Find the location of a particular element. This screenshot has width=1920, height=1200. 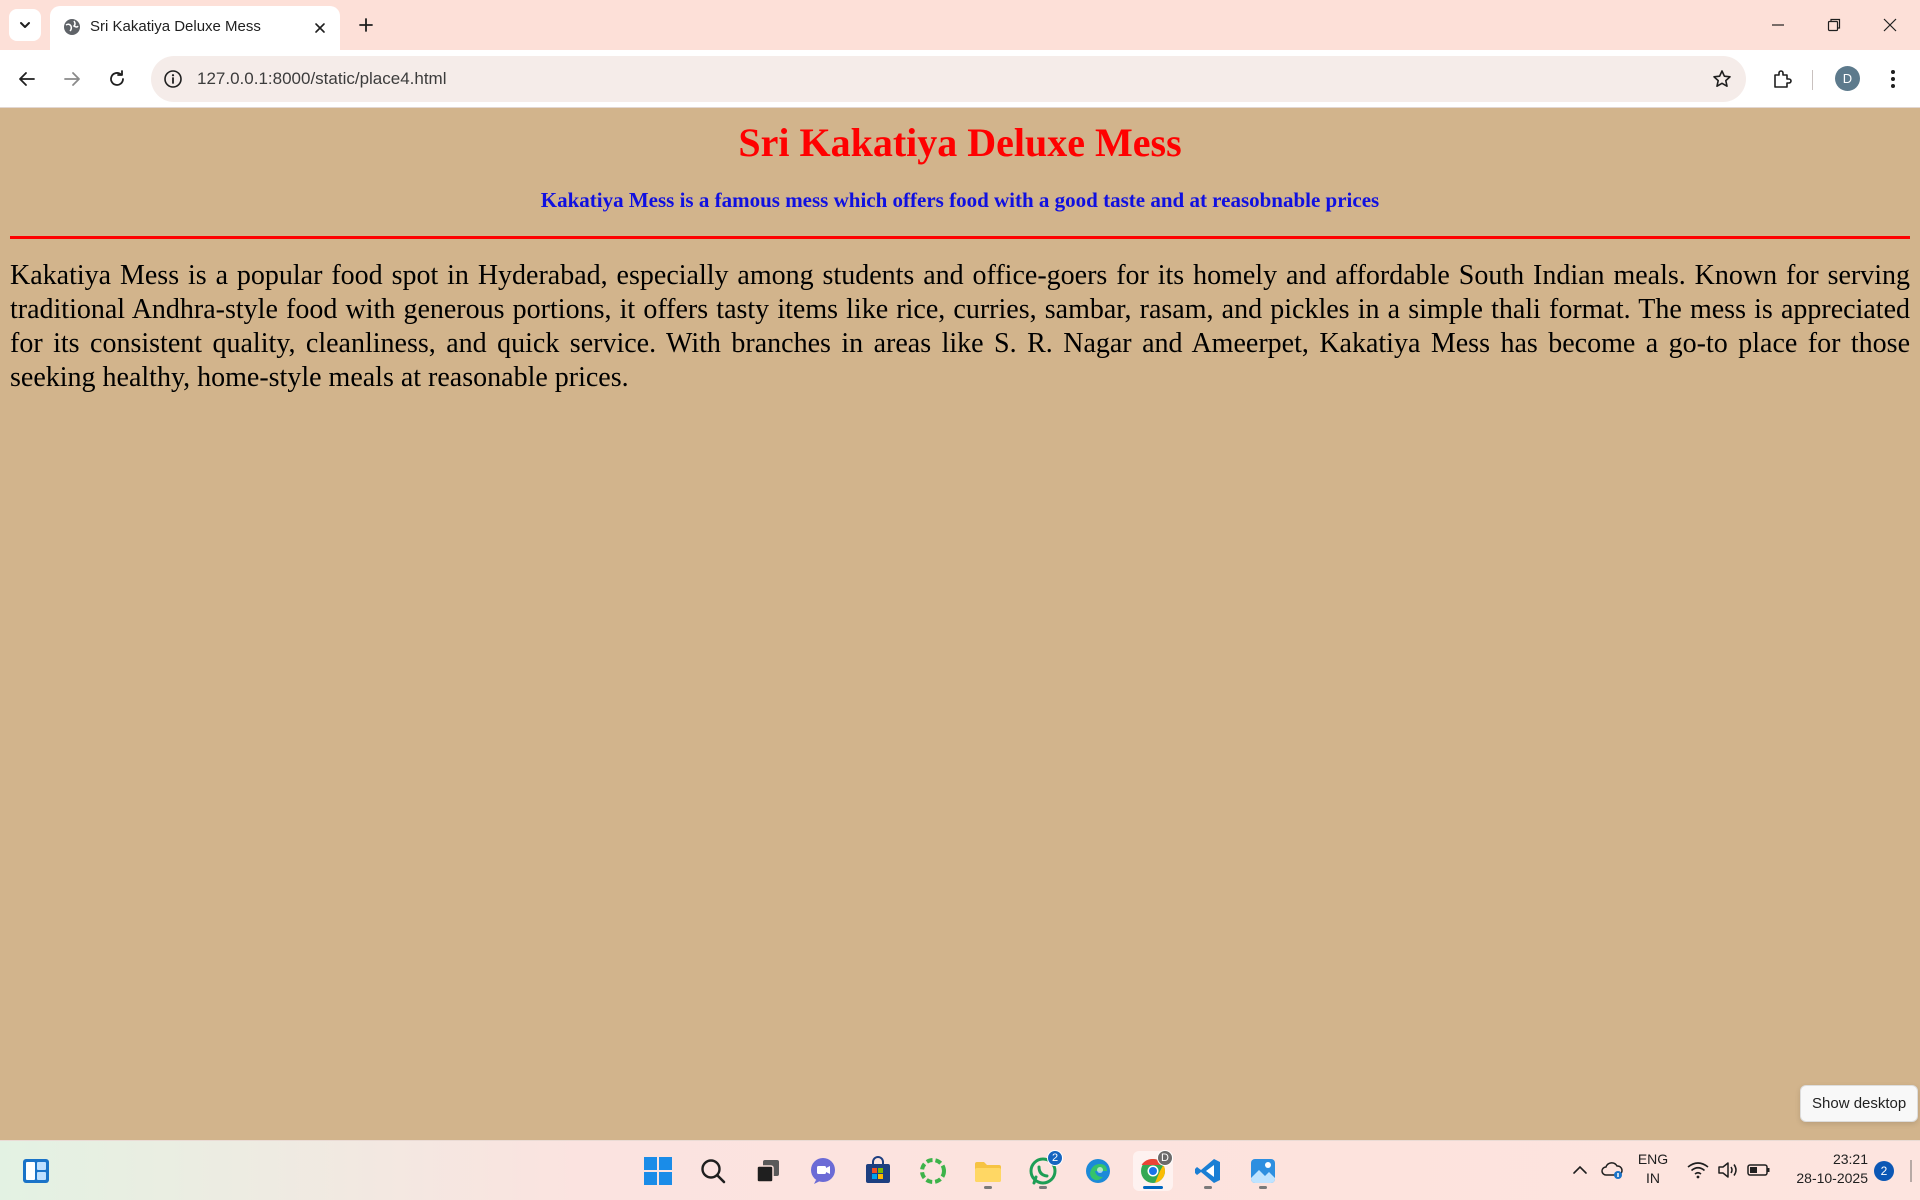

minimize-icon is located at coordinates (1778, 25).